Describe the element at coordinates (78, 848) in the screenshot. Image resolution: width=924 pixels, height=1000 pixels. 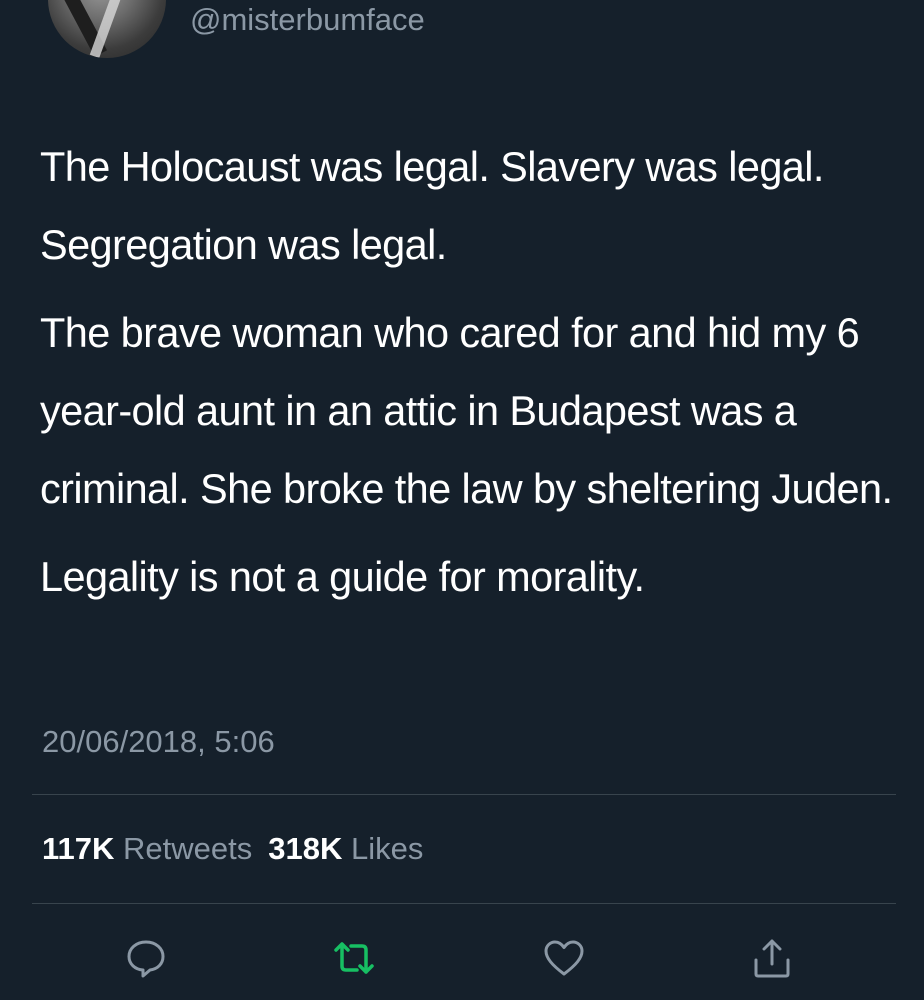
I see `retweets-count: 117K` at that location.